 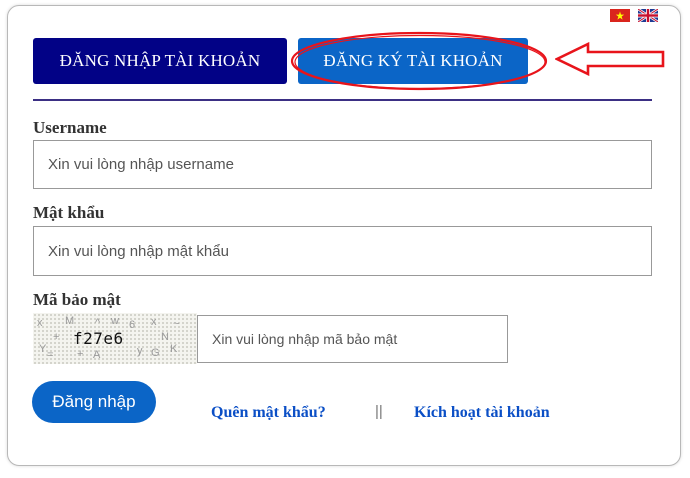 What do you see at coordinates (342, 164) in the screenshot?
I see `username-input` at bounding box center [342, 164].